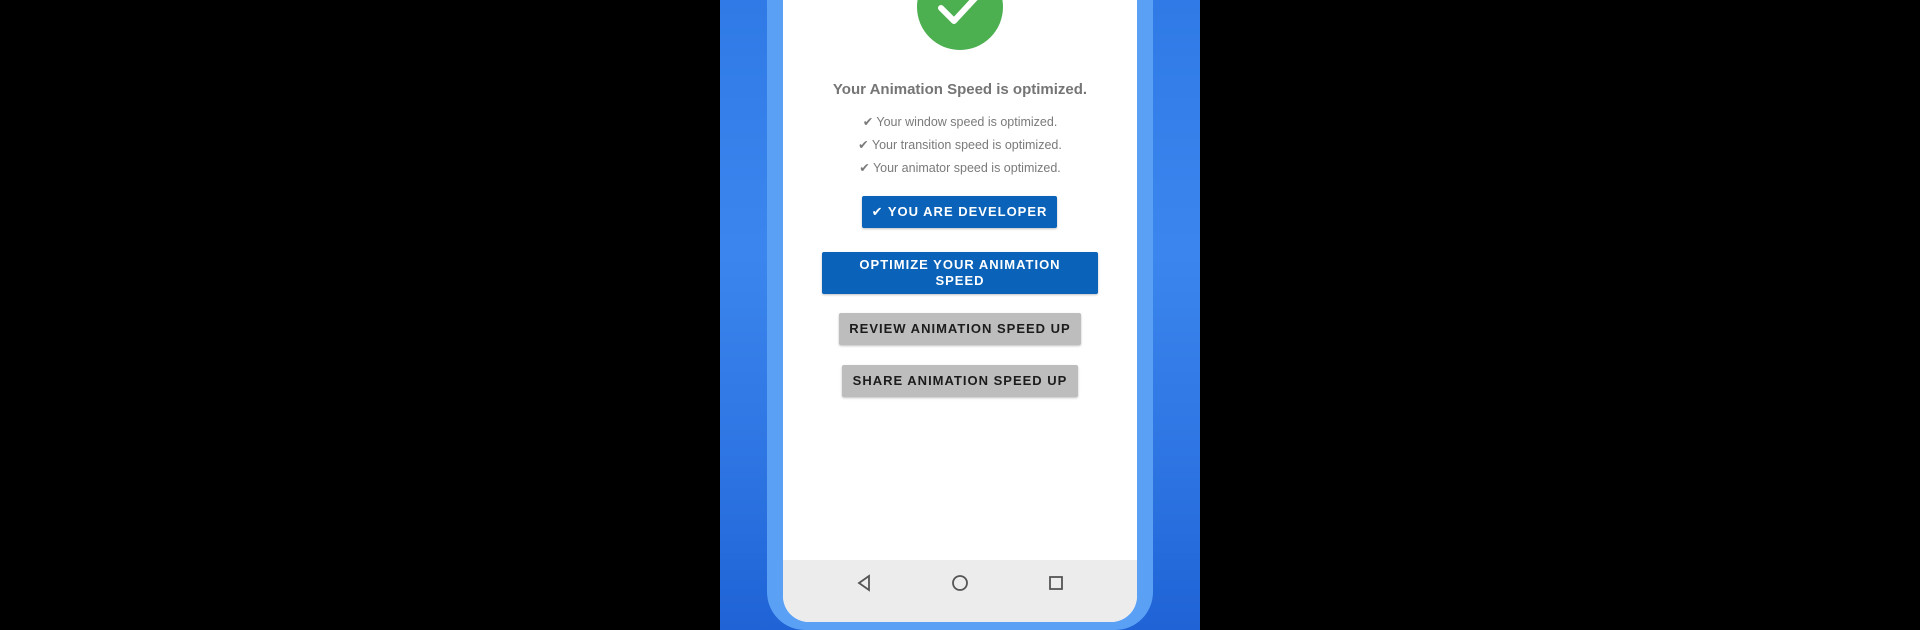  What do you see at coordinates (960, 329) in the screenshot?
I see `review-button: REVIEW ANIMATION SPEED UP` at bounding box center [960, 329].